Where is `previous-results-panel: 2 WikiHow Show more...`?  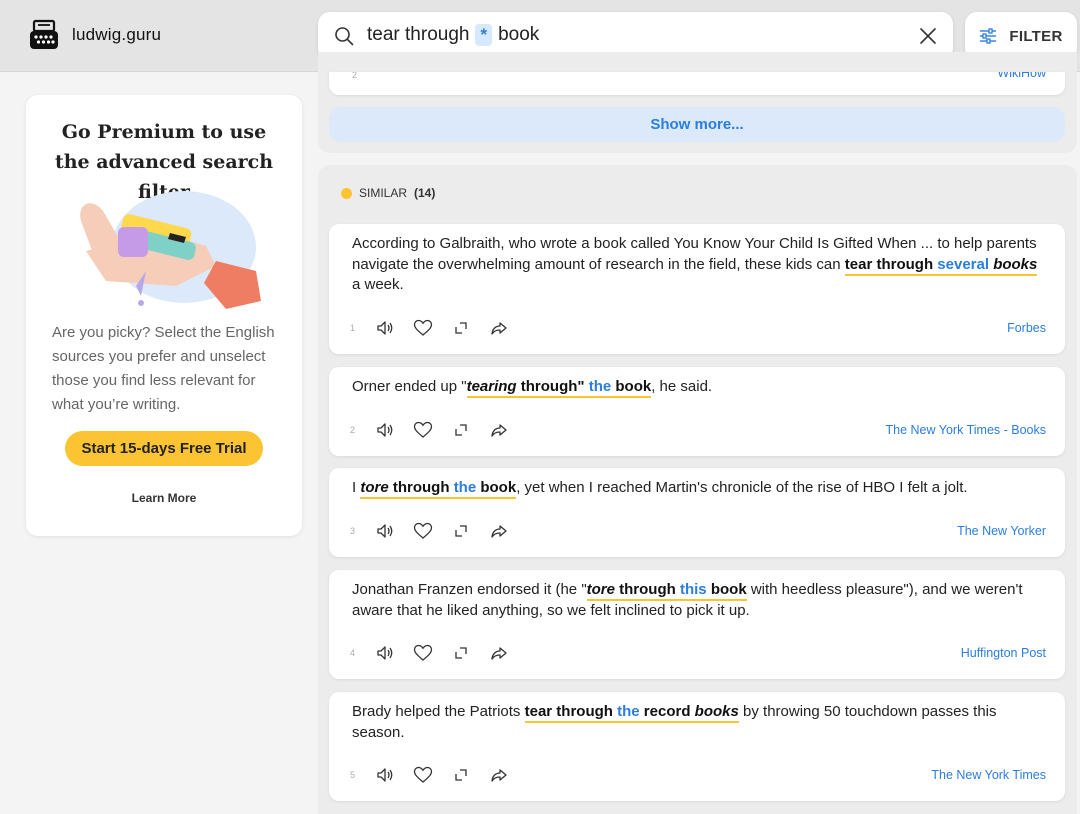 previous-results-panel: 2 WikiHow Show more... is located at coordinates (697, 102).